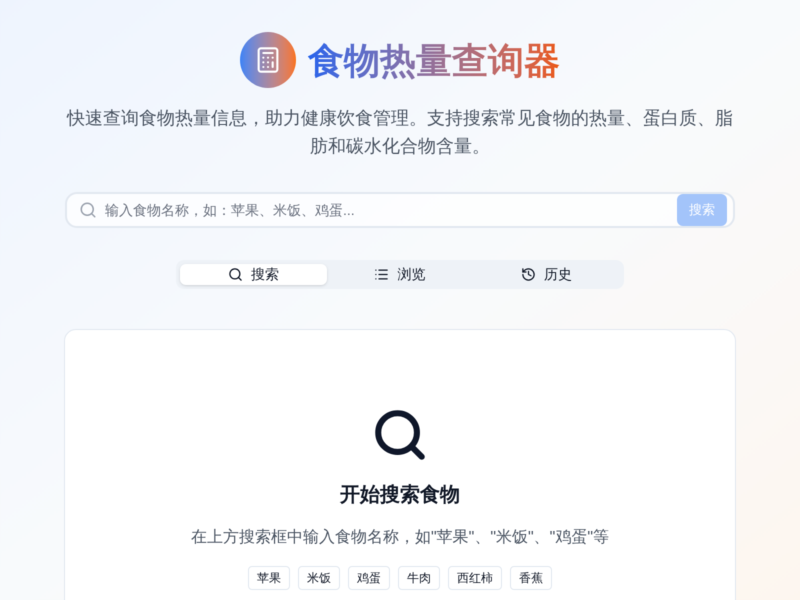 The image size is (800, 600). What do you see at coordinates (269, 578) in the screenshot?
I see `suggestion-chip: 苹果` at bounding box center [269, 578].